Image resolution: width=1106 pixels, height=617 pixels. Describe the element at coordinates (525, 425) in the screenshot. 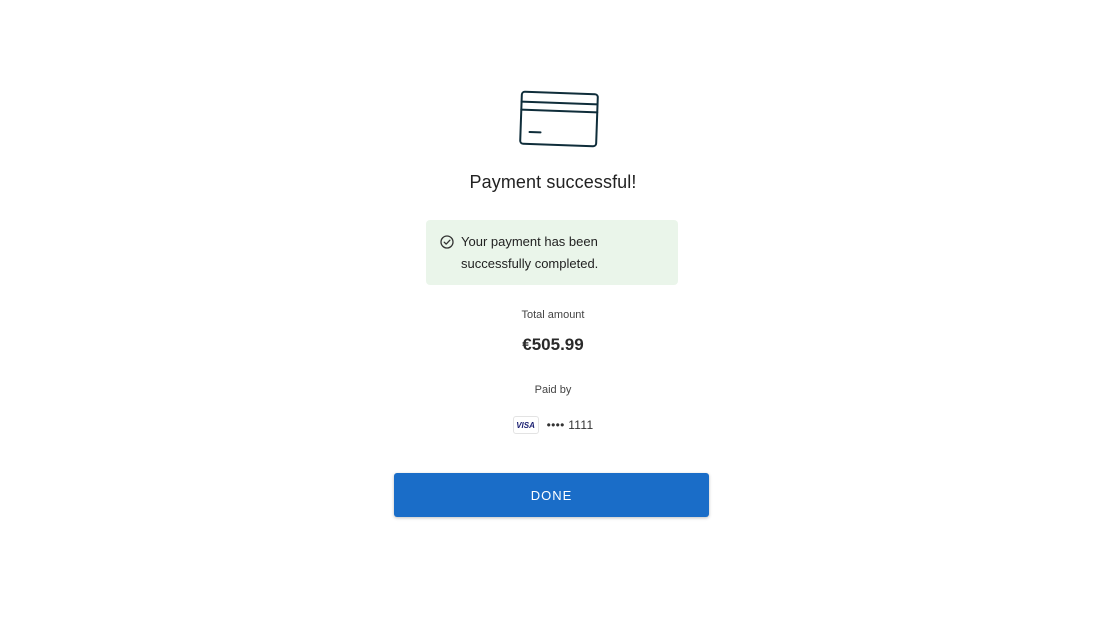

I see `visa-logo-icon: VISA` at that location.